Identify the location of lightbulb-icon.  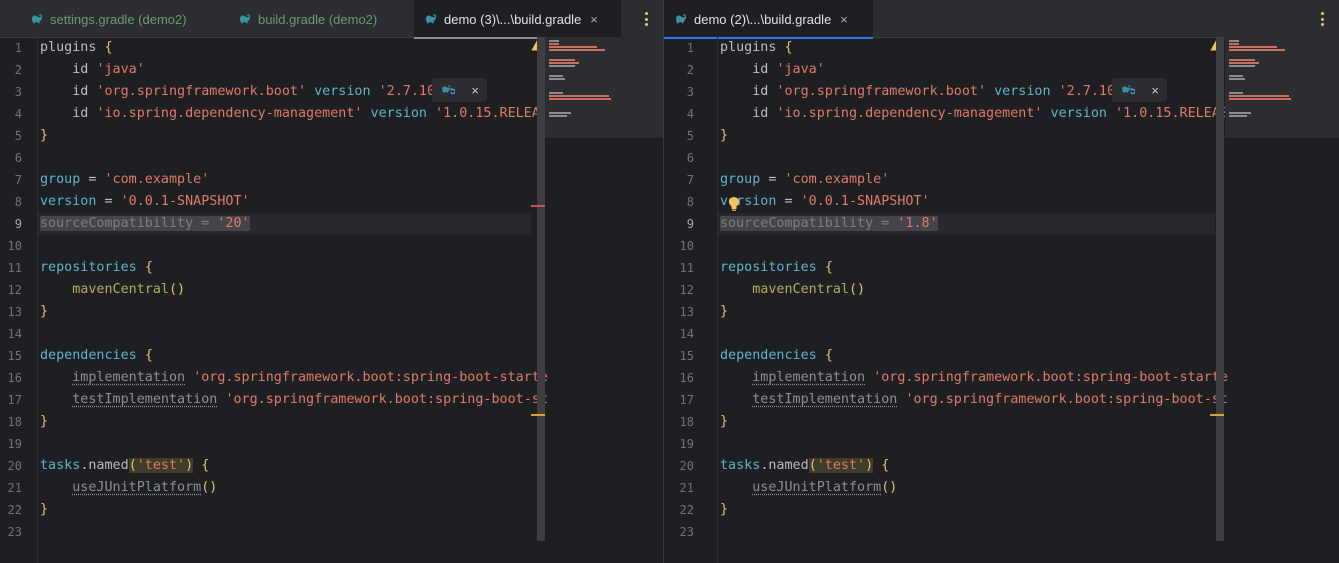
(734, 204).